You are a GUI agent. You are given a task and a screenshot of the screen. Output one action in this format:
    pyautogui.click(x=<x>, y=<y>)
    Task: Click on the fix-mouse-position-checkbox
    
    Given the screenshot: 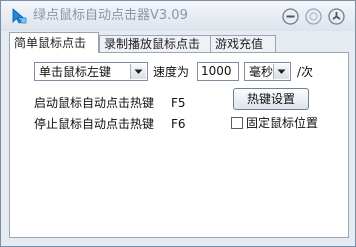 What is the action you would take?
    pyautogui.click(x=237, y=123)
    